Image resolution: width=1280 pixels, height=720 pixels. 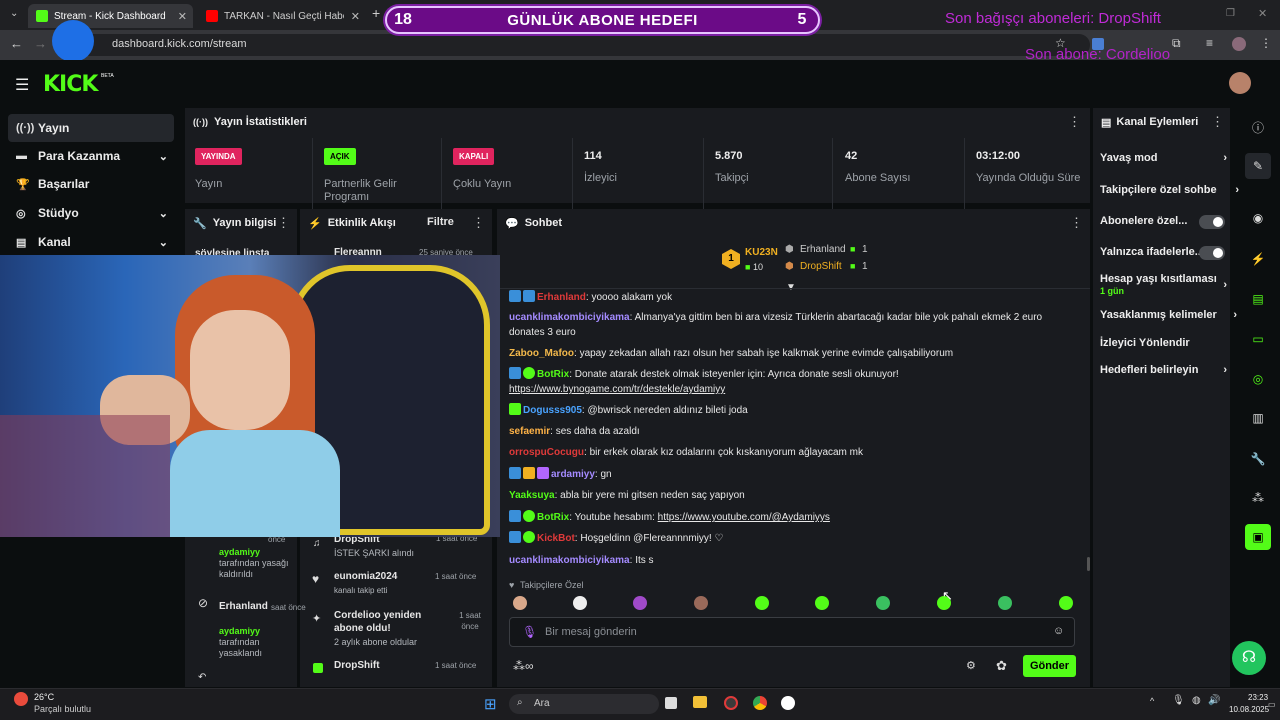 What do you see at coordinates (529, 632) in the screenshot?
I see `microphone-icon: 🎙` at bounding box center [529, 632].